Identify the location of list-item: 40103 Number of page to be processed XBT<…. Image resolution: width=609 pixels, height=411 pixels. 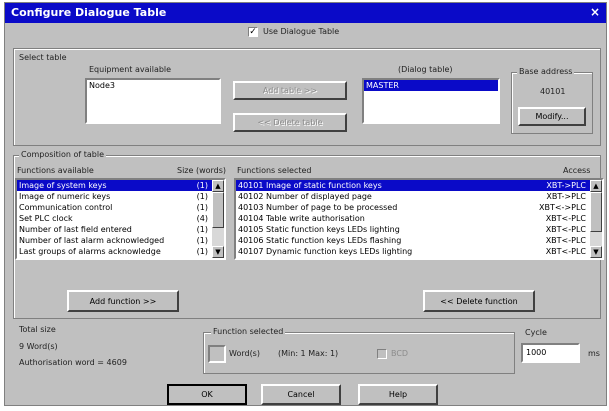
(419, 207).